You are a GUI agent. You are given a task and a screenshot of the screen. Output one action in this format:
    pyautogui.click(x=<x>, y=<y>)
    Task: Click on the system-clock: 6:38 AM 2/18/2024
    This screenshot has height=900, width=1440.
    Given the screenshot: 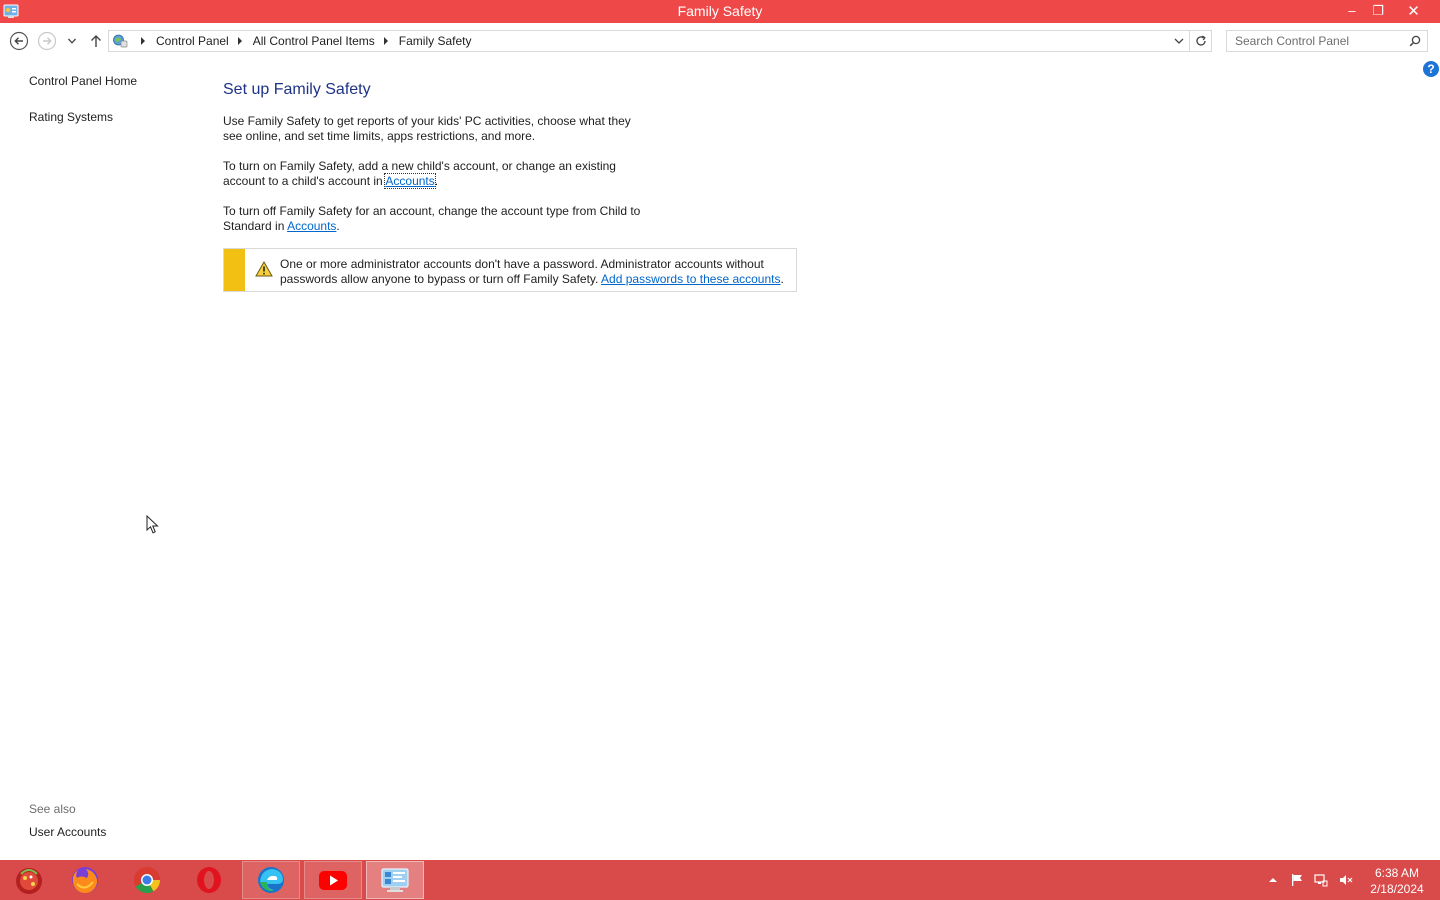 What is the action you would take?
    pyautogui.click(x=1397, y=881)
    